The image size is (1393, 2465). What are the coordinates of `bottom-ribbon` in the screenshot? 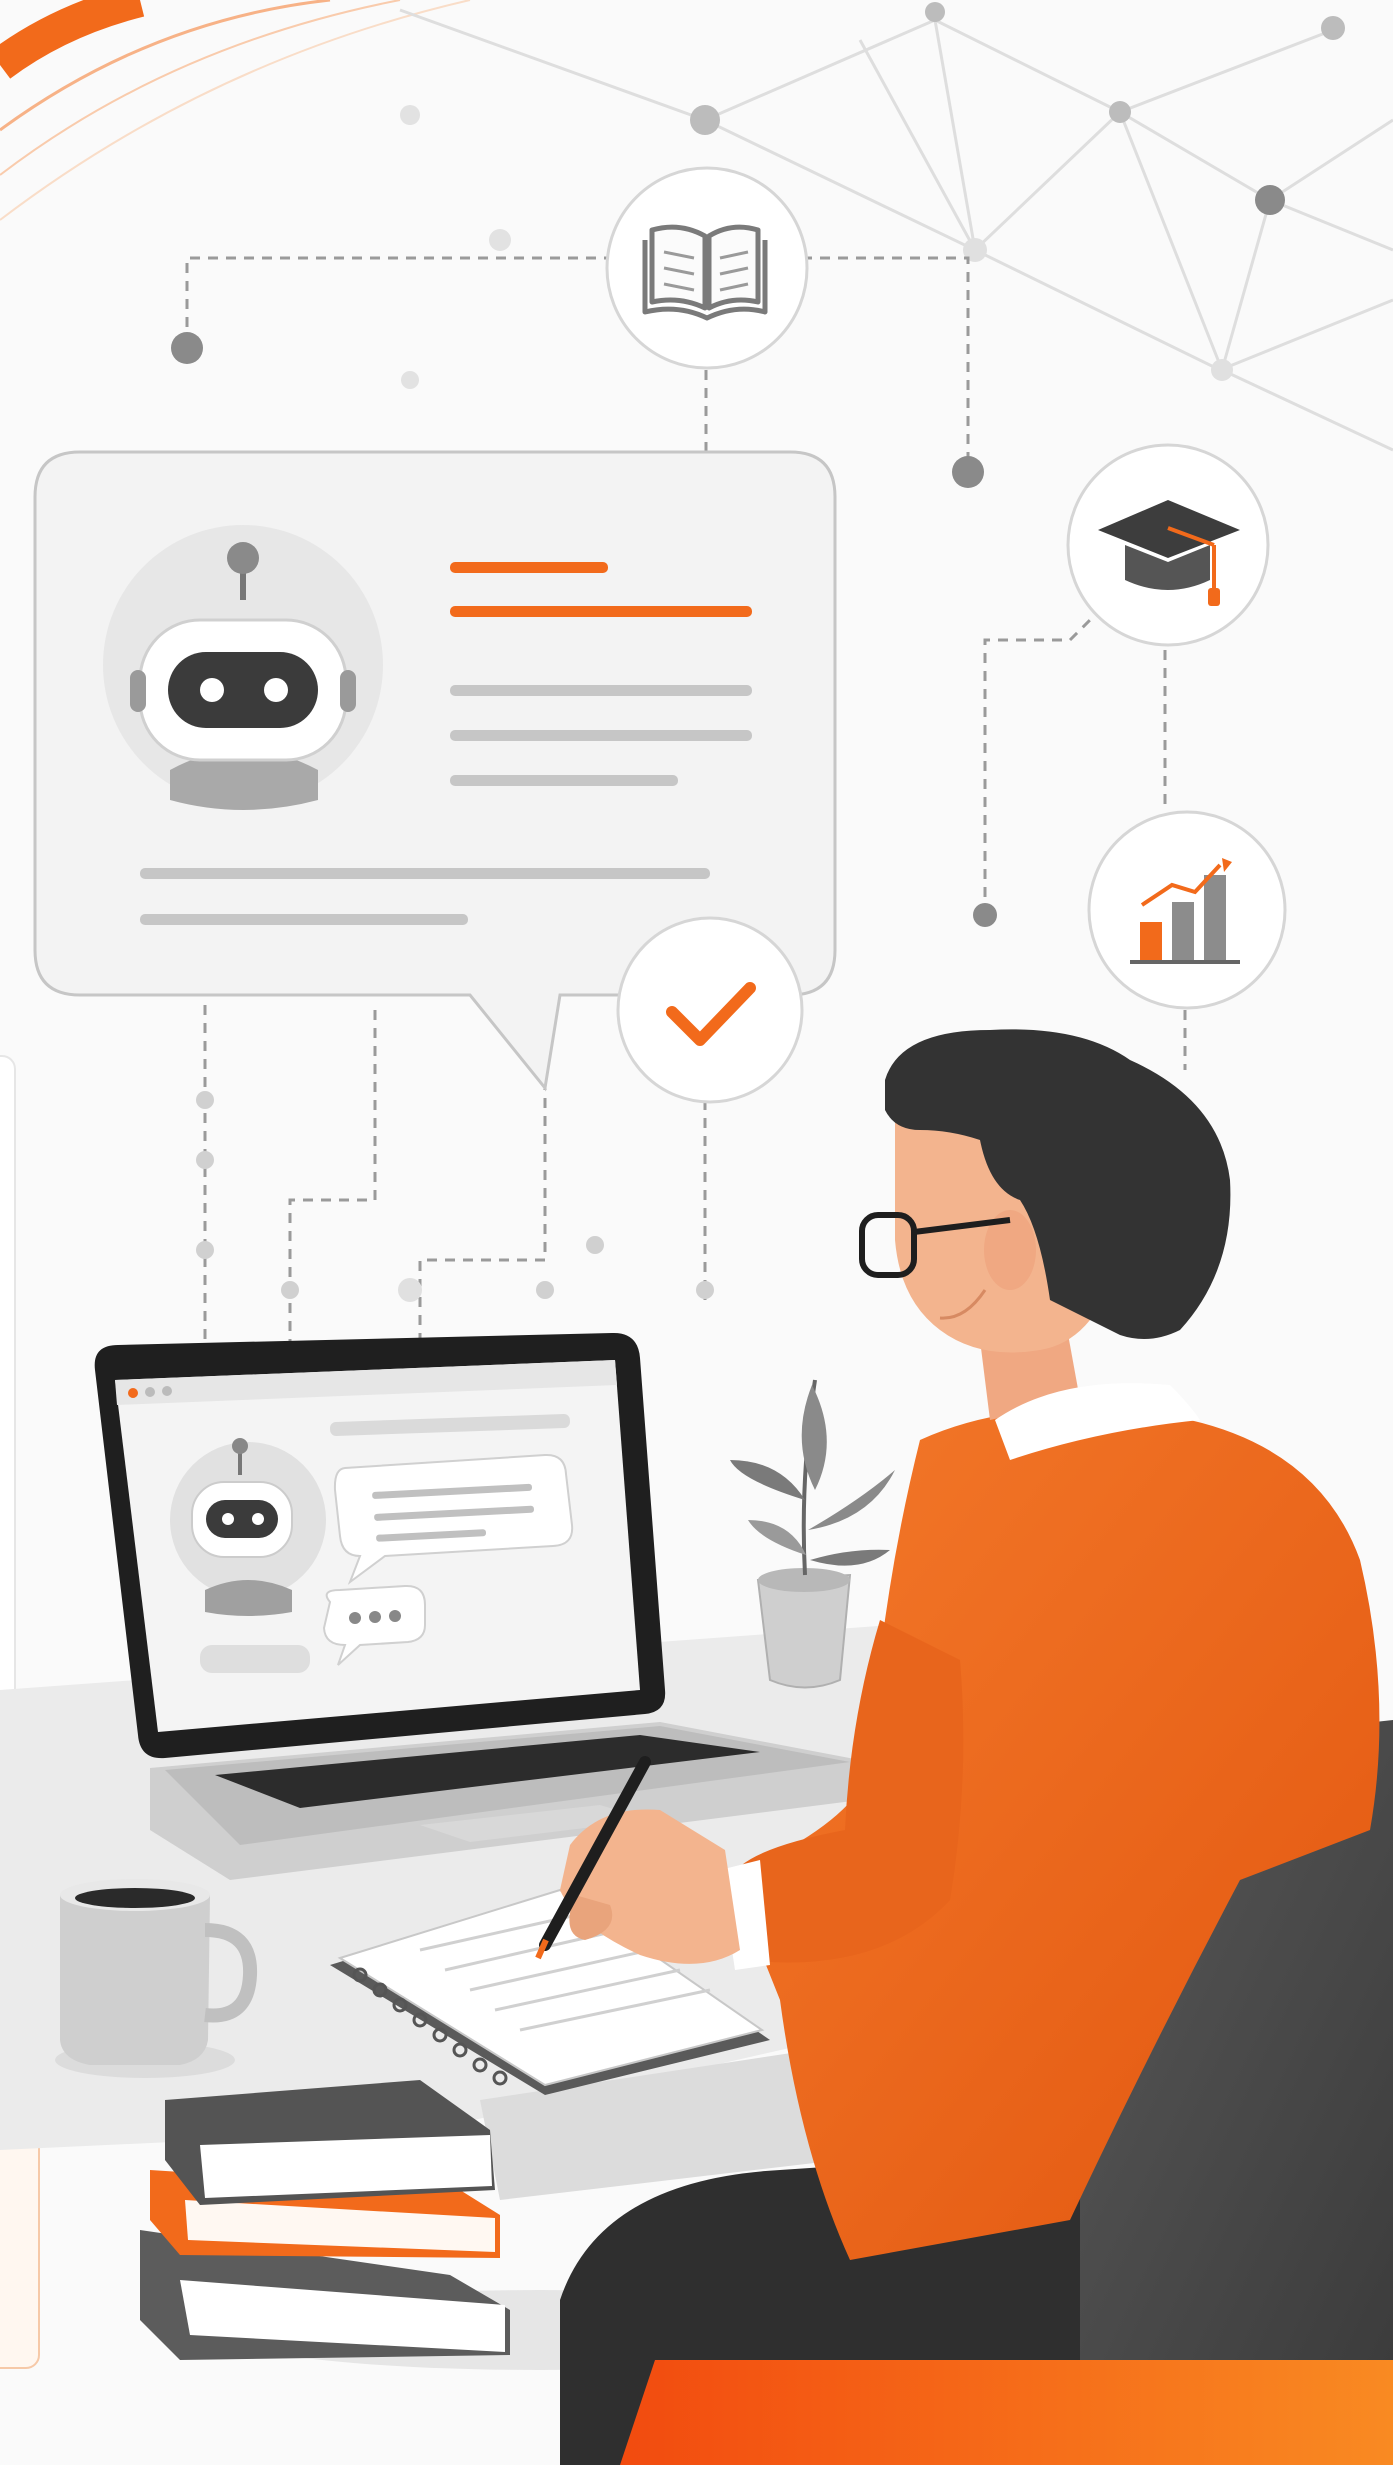 It's located at (1006, 2412).